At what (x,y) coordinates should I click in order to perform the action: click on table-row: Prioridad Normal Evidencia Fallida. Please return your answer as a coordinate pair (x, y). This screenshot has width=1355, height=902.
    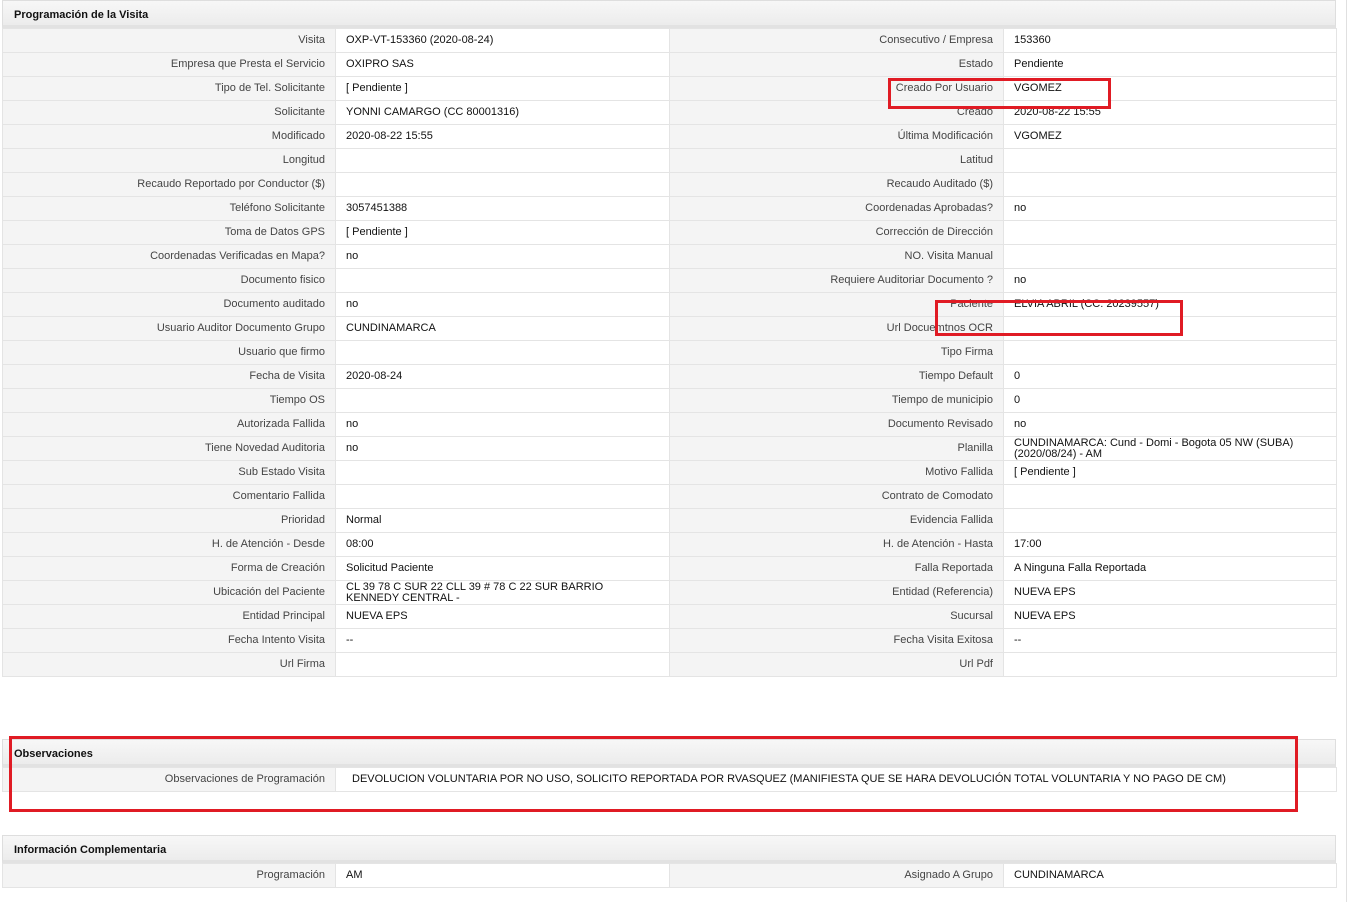
    Looking at the image, I should click on (669, 520).